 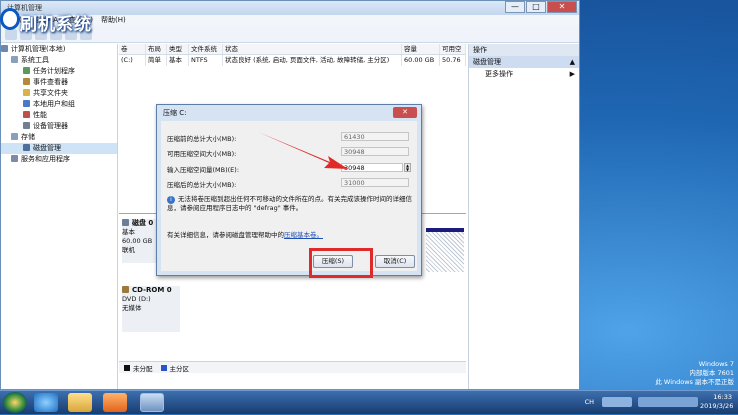 What do you see at coordinates (202, 139) in the screenshot?
I see `field-label-total-before: 压缩前的总计大小(MB):` at bounding box center [202, 139].